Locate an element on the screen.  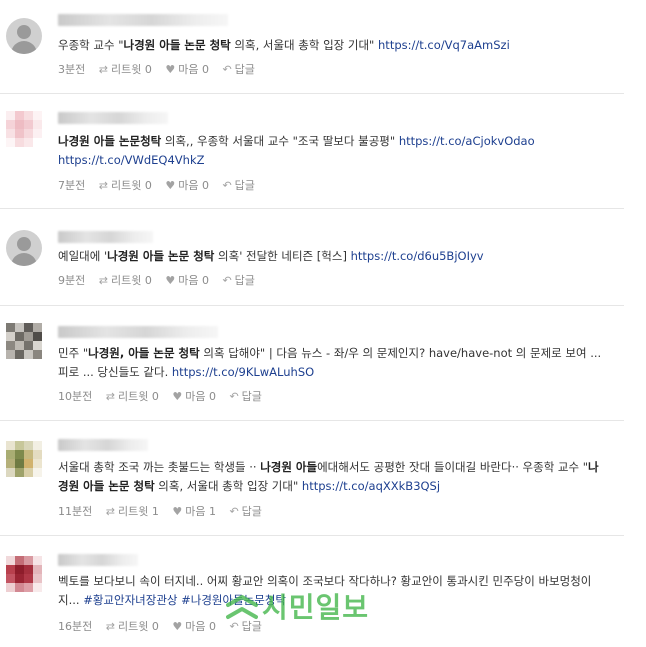
tweet-text-segment: 예일대에 ' is located at coordinates (83, 256).